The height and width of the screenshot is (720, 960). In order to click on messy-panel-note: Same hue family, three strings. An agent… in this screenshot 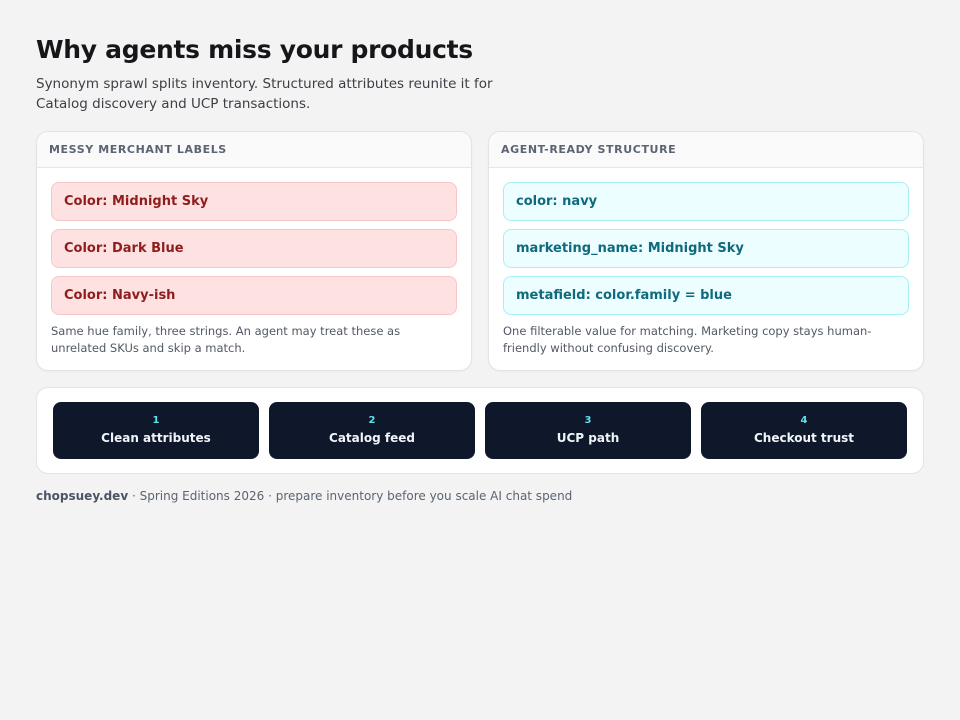, I will do `click(226, 339)`.